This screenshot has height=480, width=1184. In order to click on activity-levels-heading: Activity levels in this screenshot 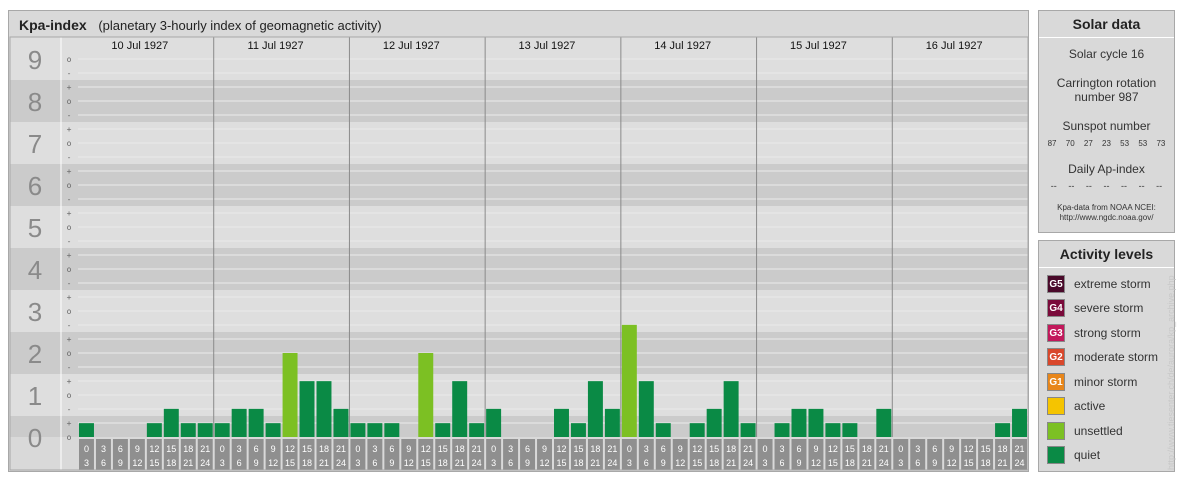, I will do `click(1106, 254)`.